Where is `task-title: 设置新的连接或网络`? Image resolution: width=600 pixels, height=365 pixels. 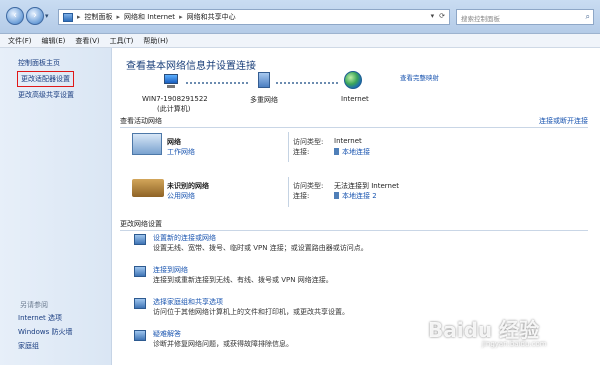 task-title: 设置新的连接或网络 is located at coordinates (184, 238).